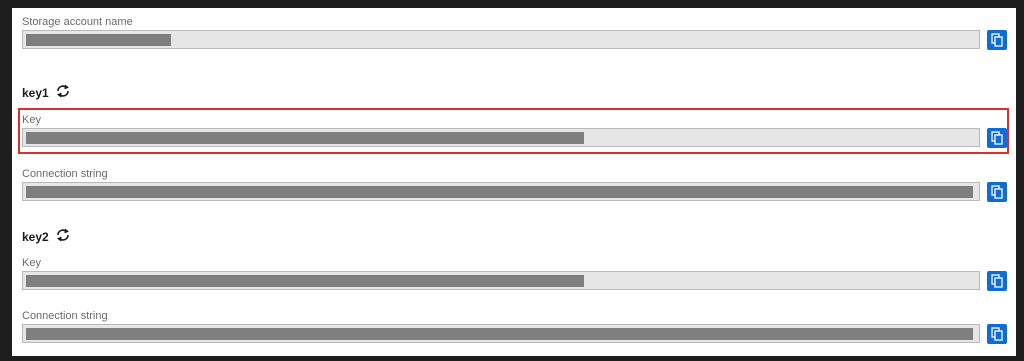  I want to click on key2-key-field, so click(501, 280).